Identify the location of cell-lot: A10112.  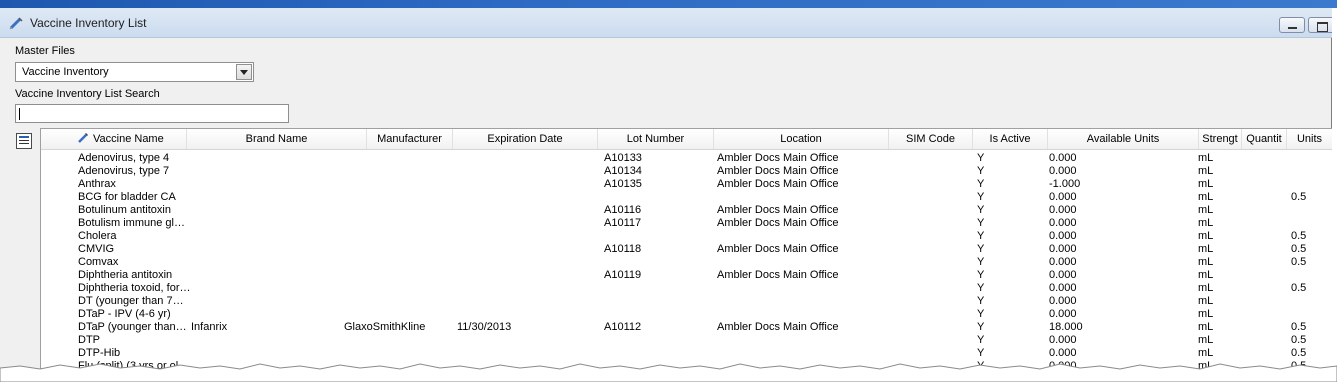
(623, 327).